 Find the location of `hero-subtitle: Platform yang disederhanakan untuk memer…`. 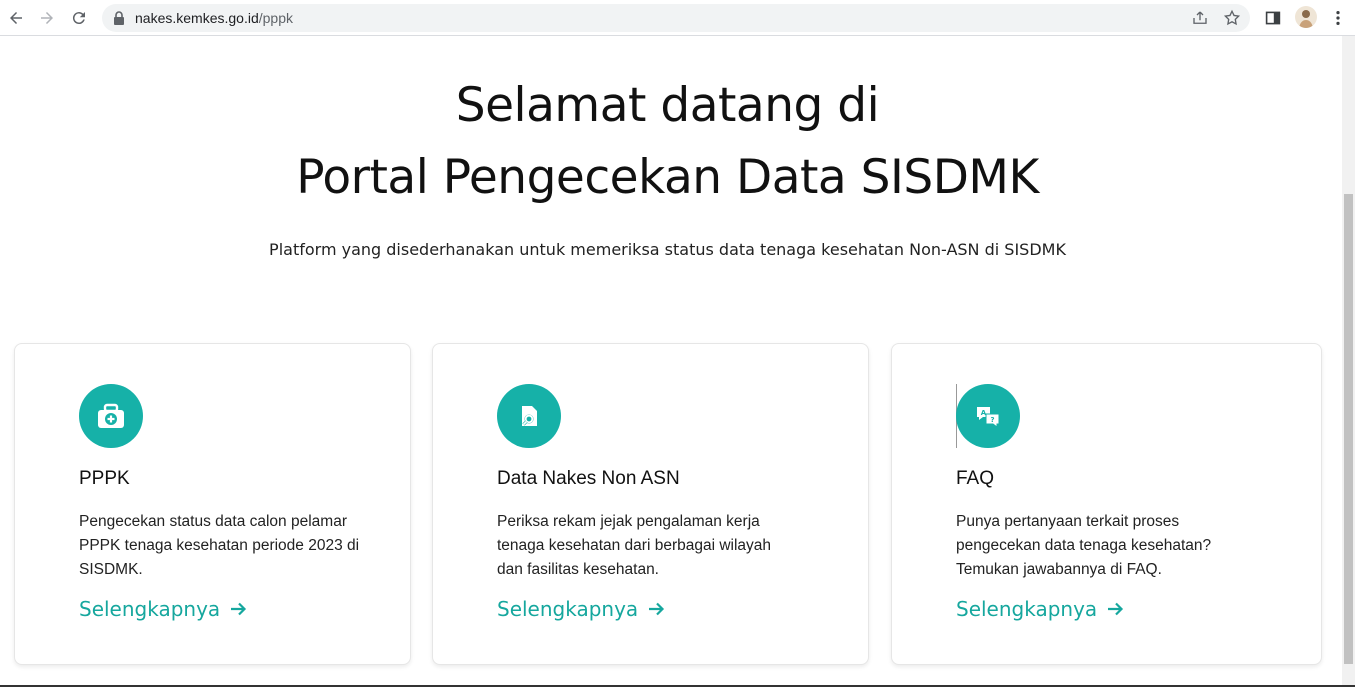

hero-subtitle: Platform yang disederhanakan untuk memer… is located at coordinates (667, 249).